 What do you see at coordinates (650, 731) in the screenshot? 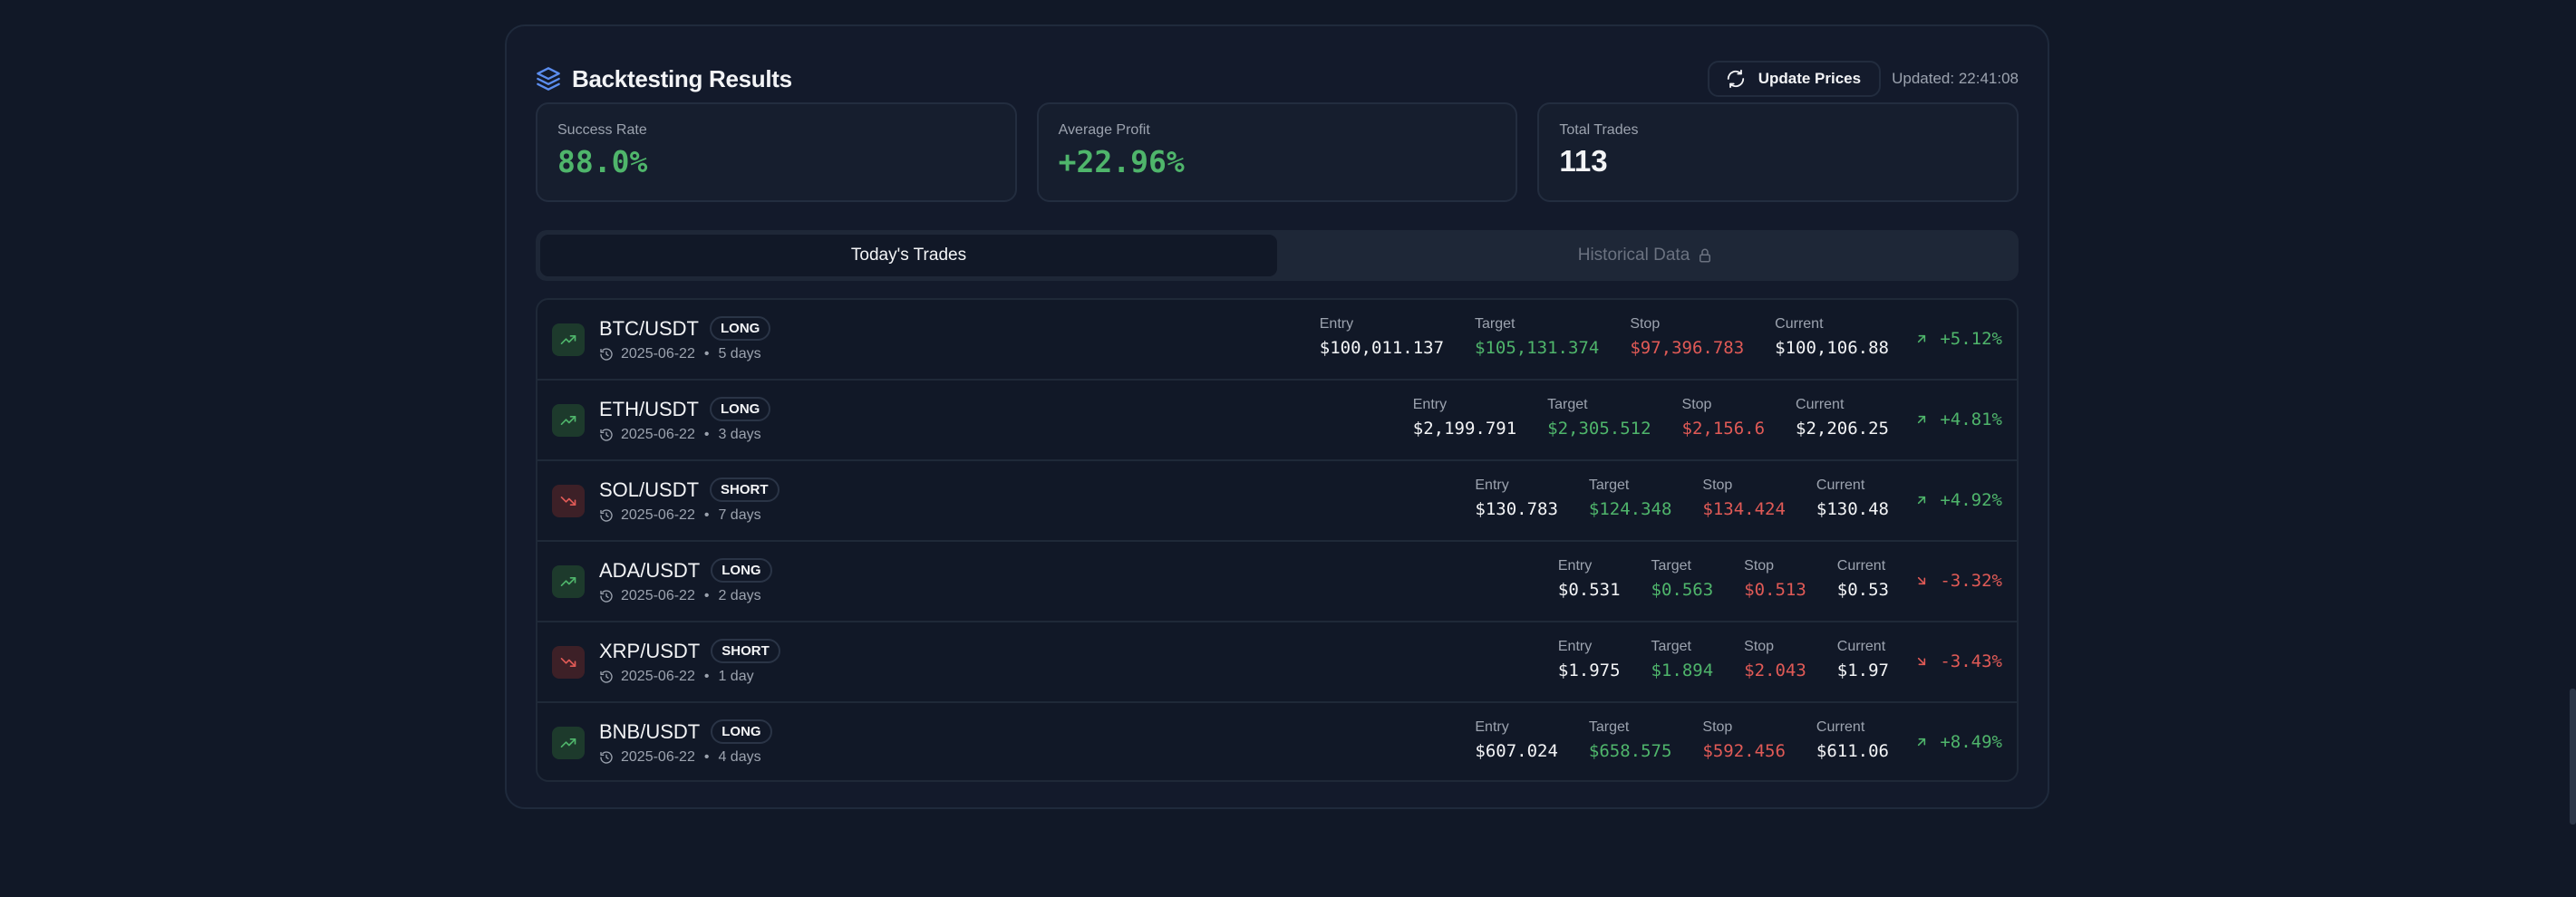
I see `trade-pair: BNB/USDT` at bounding box center [650, 731].